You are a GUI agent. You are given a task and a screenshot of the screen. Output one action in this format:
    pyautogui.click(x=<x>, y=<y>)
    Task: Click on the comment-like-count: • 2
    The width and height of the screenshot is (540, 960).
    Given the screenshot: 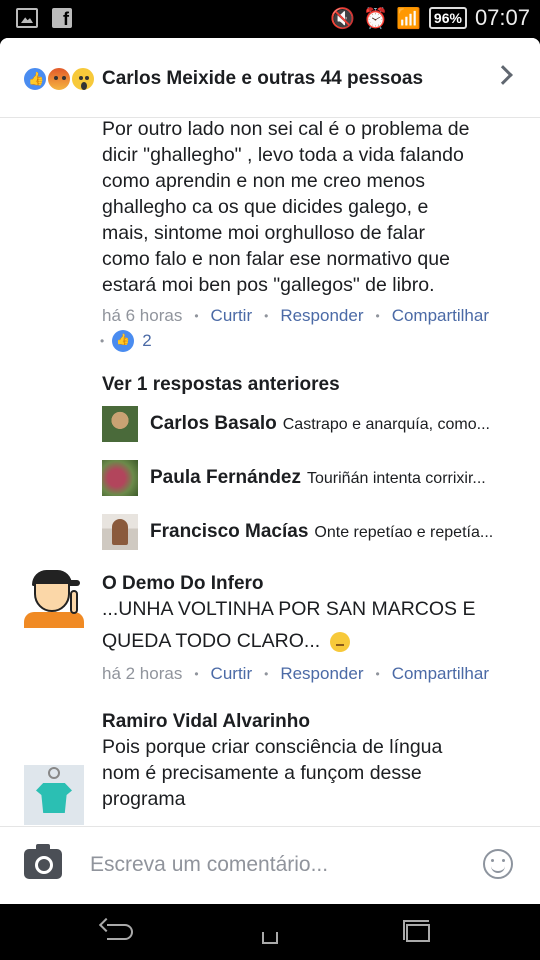 What is the action you would take?
    pyautogui.click(x=126, y=341)
    